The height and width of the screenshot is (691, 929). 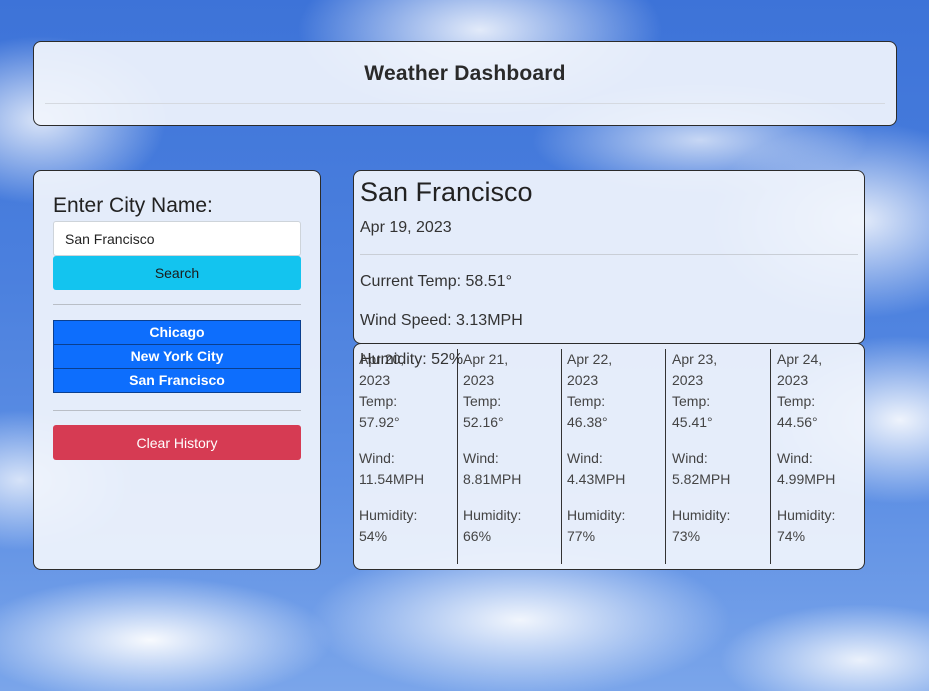 I want to click on history-item-san-francisco: San Francisco, so click(x=177, y=380).